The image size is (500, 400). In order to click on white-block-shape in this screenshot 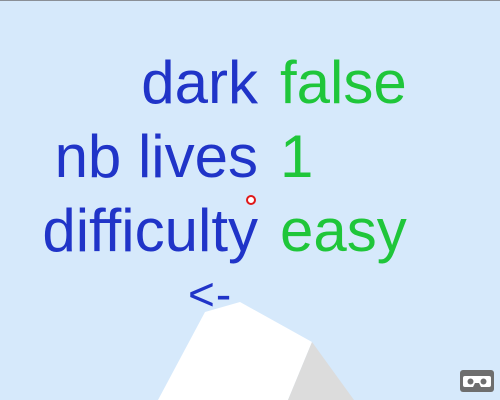, I will do `click(235, 351)`.